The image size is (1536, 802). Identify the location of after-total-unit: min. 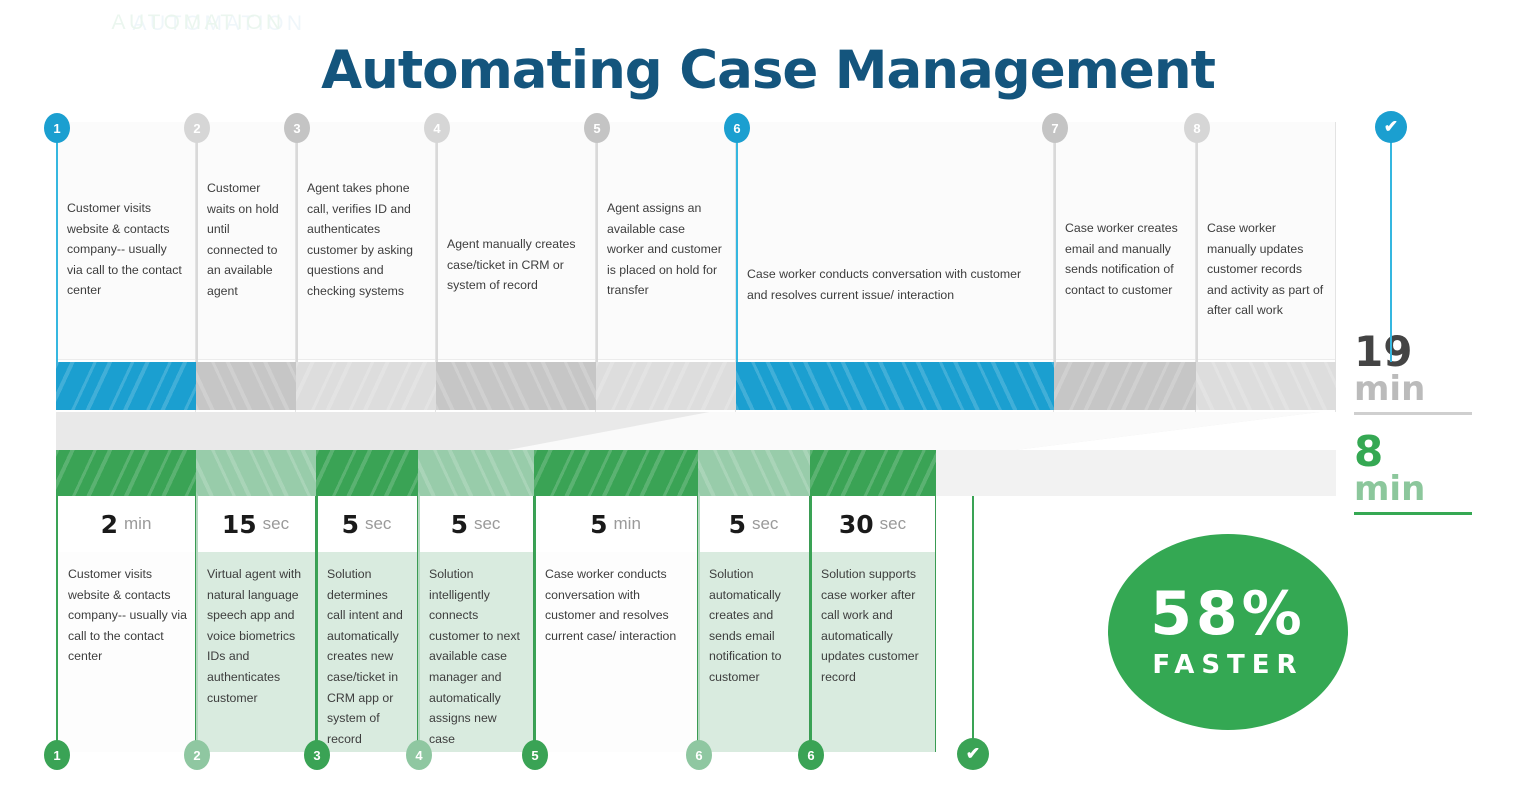
(1390, 489).